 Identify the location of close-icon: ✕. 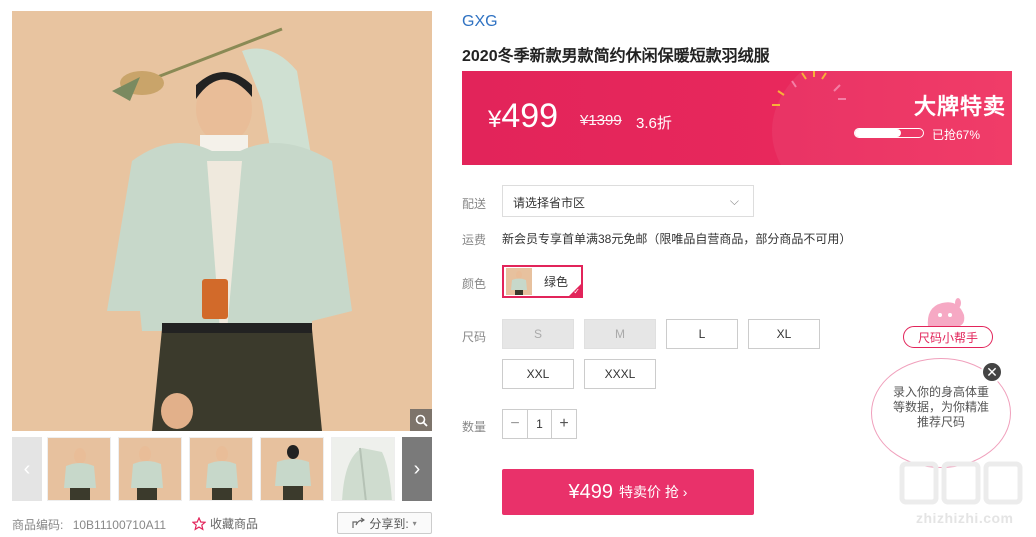
(992, 372).